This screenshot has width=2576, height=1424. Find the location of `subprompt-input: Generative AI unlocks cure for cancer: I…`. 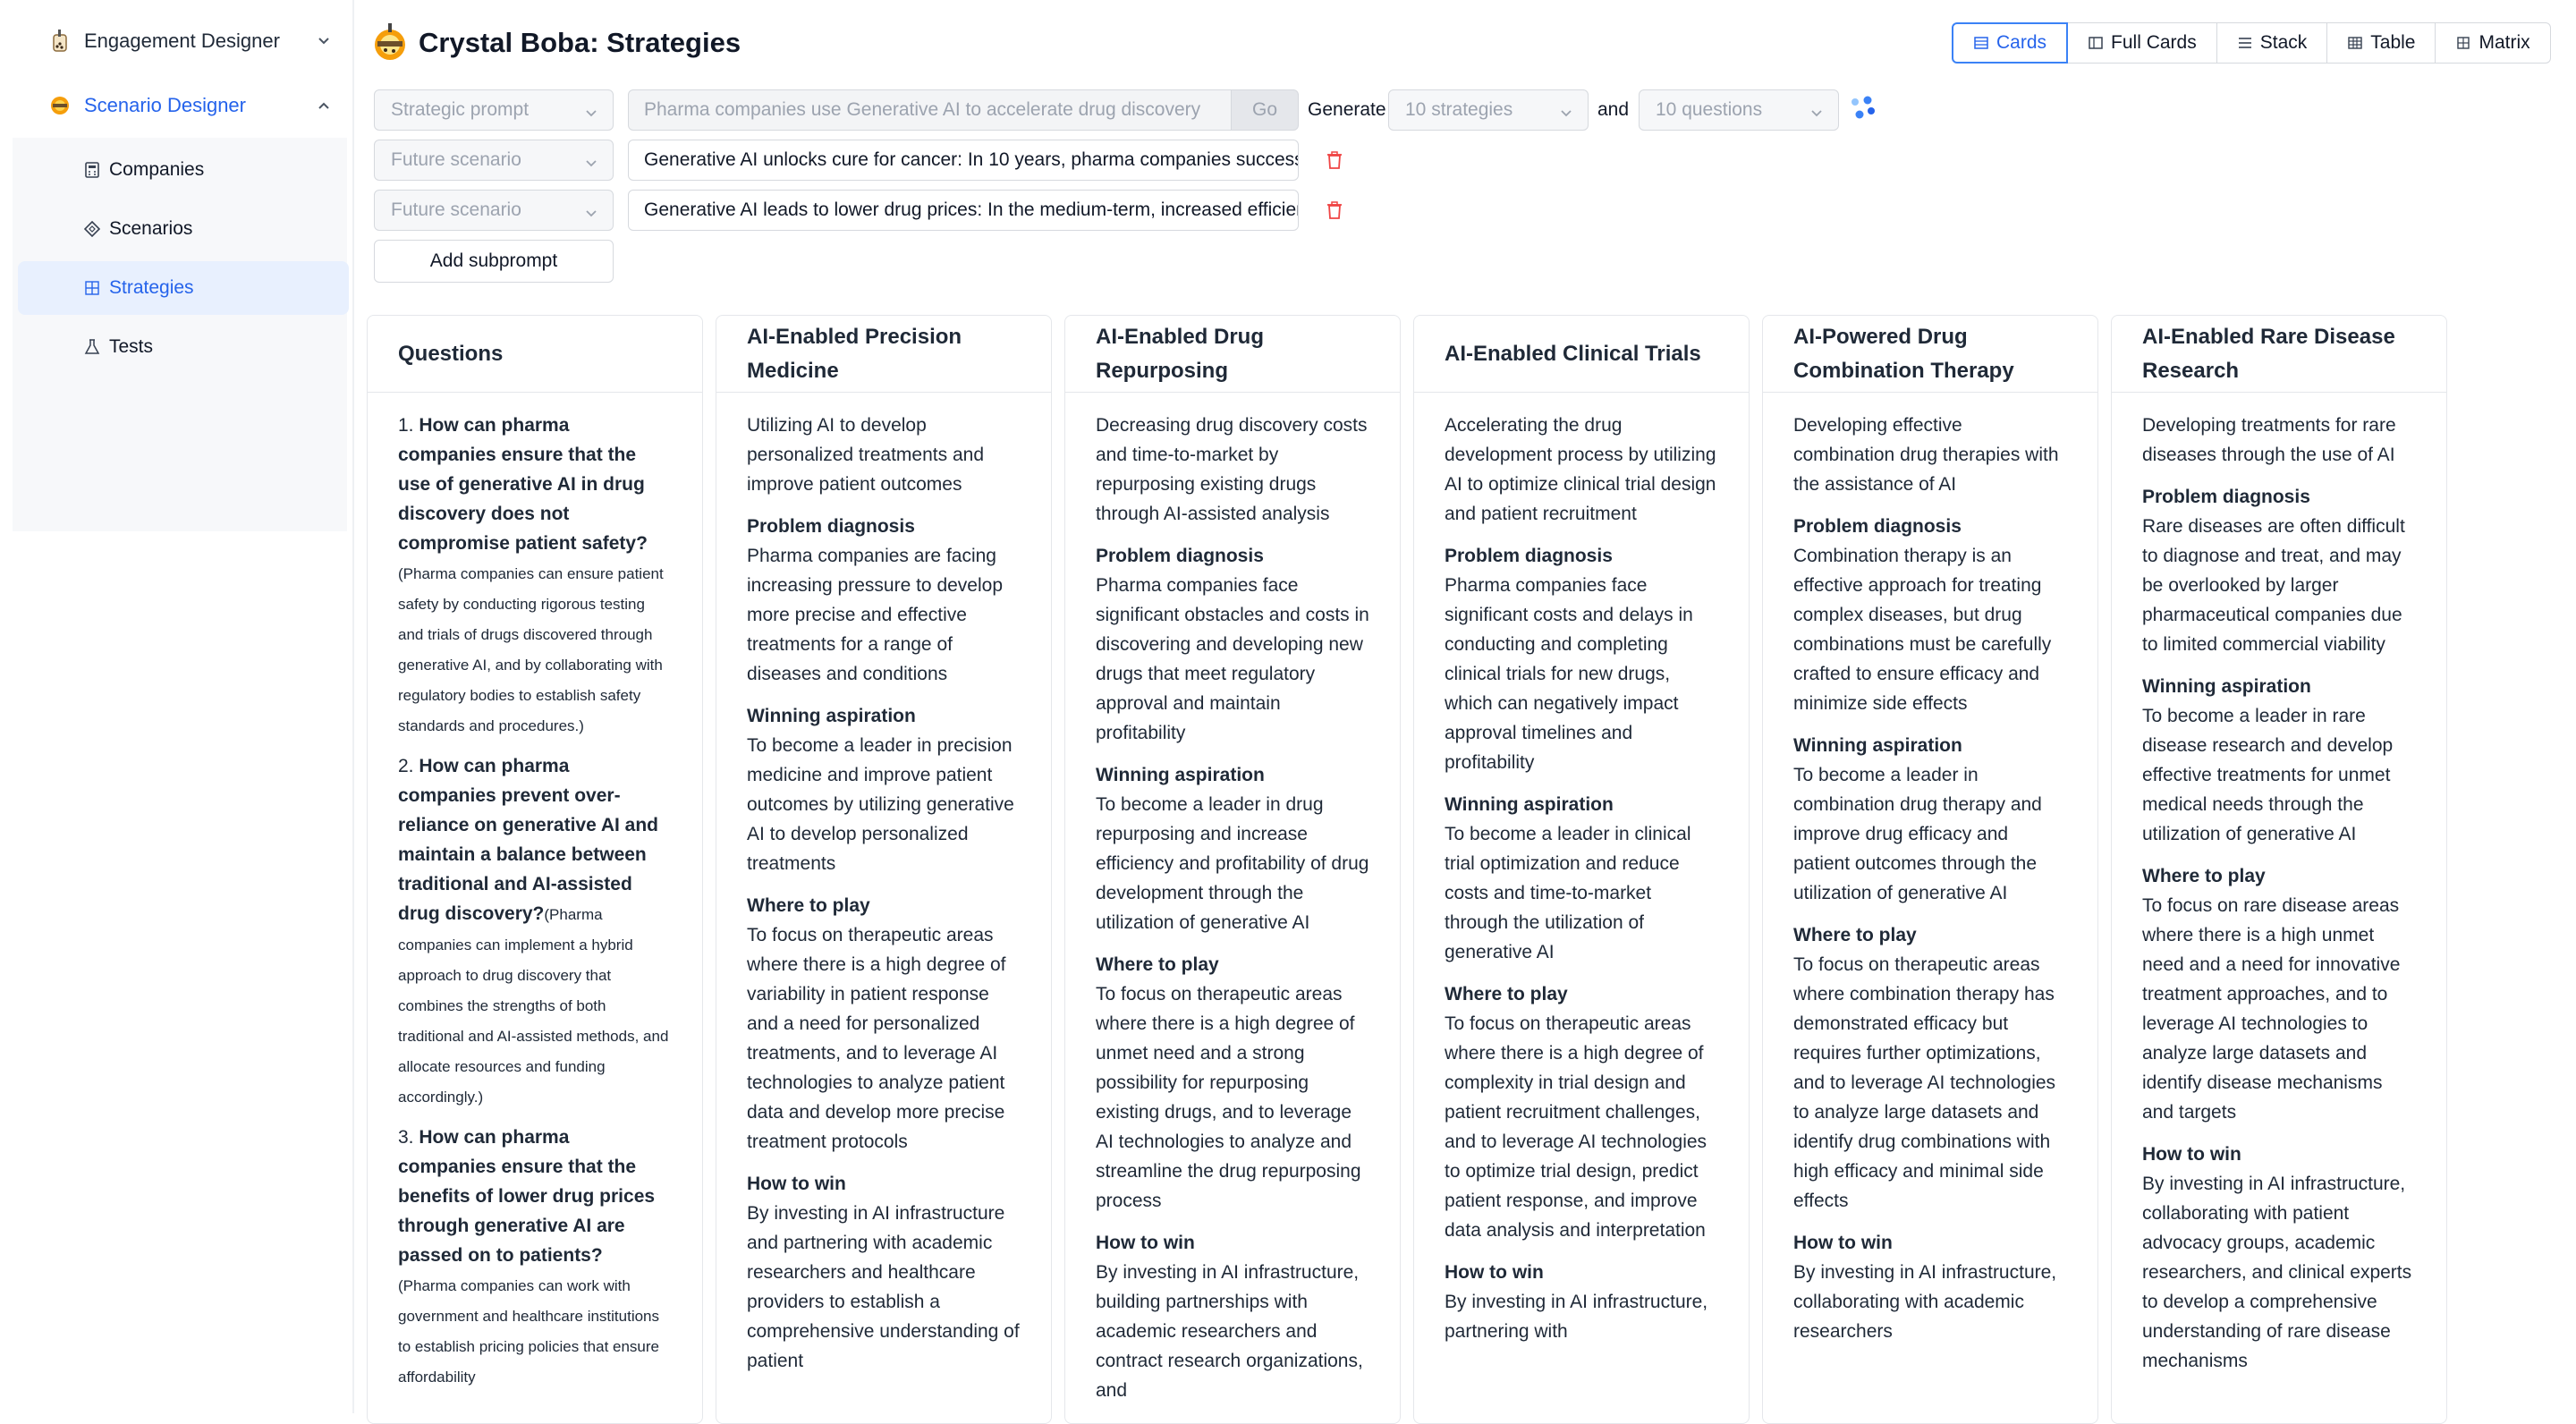

subprompt-input: Generative AI unlocks cure for cancer: I… is located at coordinates (963, 160).